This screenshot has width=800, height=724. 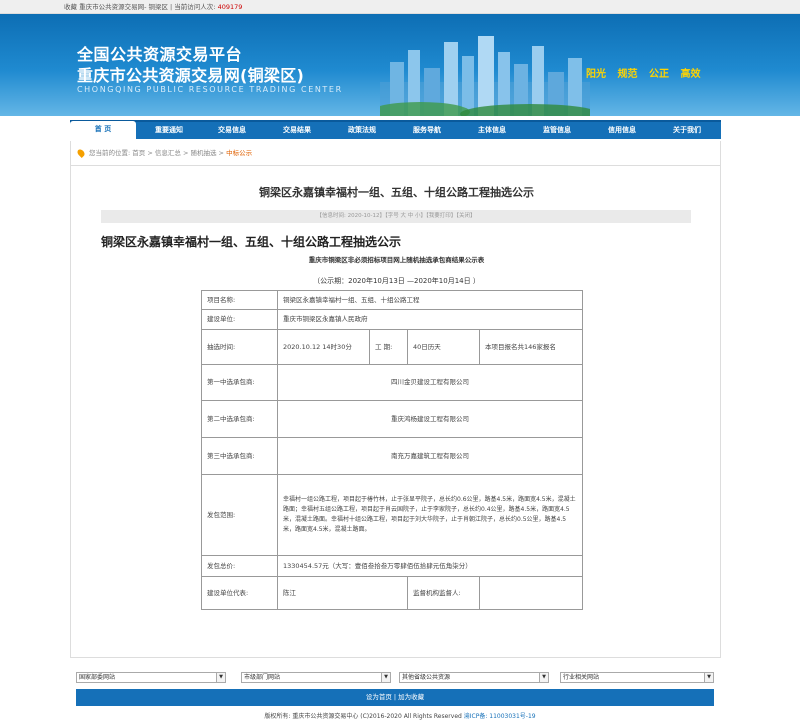 What do you see at coordinates (239, 382) in the screenshot?
I see `table-label: 第一中选承包商:` at bounding box center [239, 382].